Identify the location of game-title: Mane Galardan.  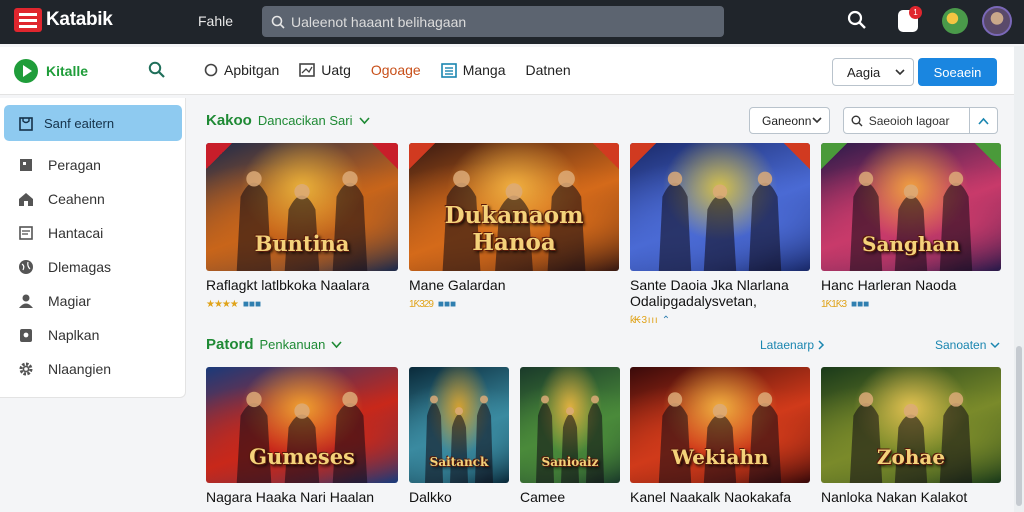
(514, 285).